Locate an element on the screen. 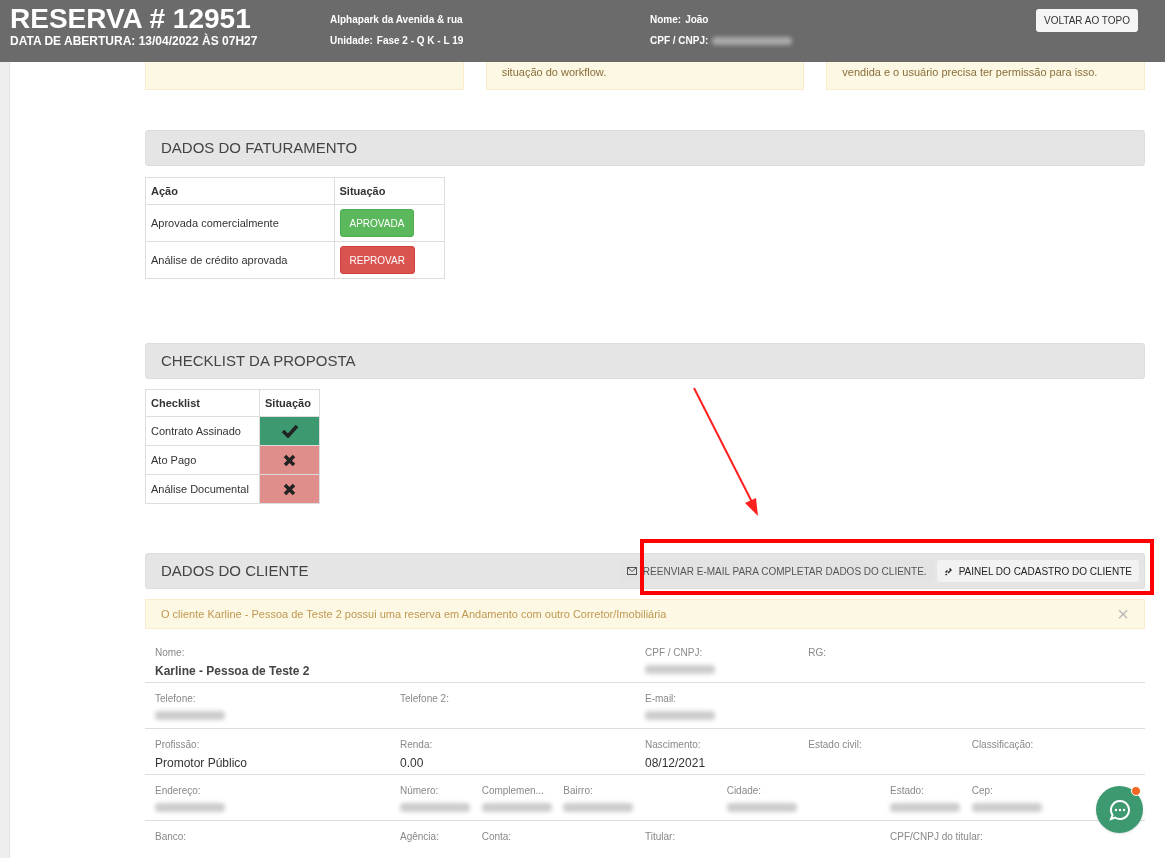 The height and width of the screenshot is (858, 1165). table-cell: Ato Pago is located at coordinates (202, 460).